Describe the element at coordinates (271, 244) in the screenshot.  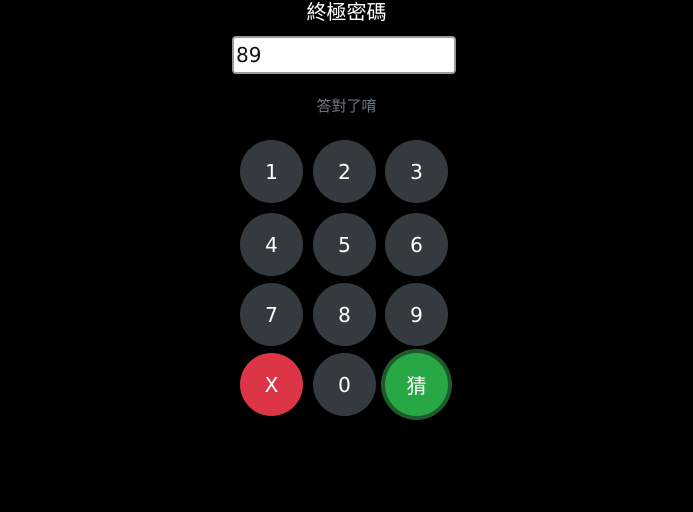
I see `key-4-button: 4` at that location.